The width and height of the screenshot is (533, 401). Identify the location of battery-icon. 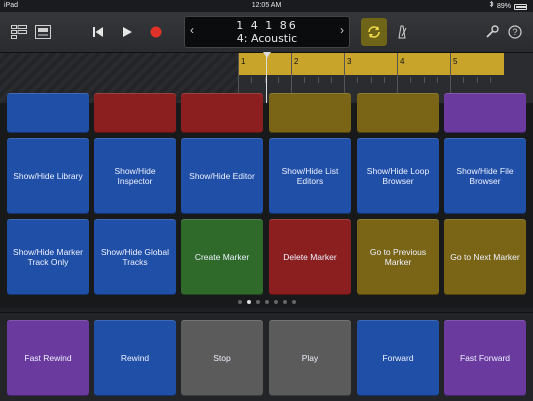
(520, 6).